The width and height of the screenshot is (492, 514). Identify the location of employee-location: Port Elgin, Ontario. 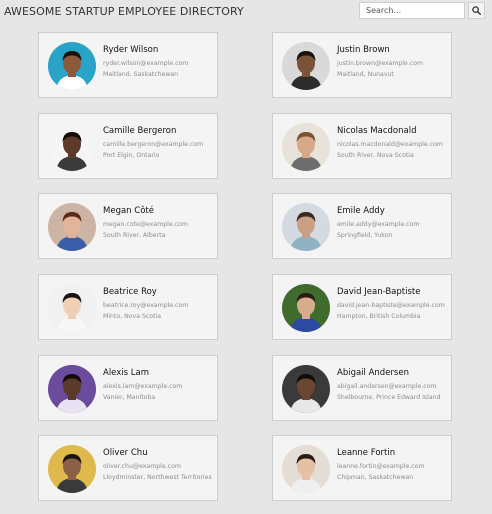
(131, 155).